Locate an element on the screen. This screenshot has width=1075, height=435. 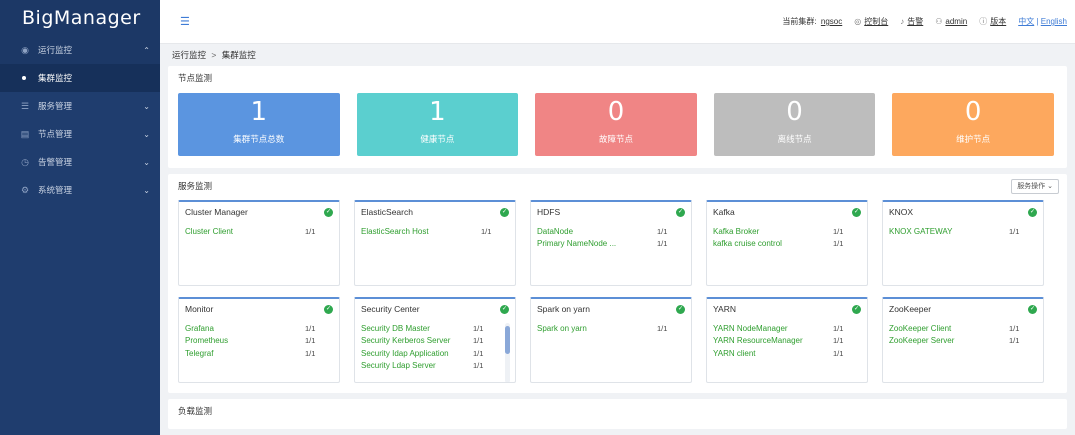
service-row: Prometheus 1/1 is located at coordinates (259, 341).